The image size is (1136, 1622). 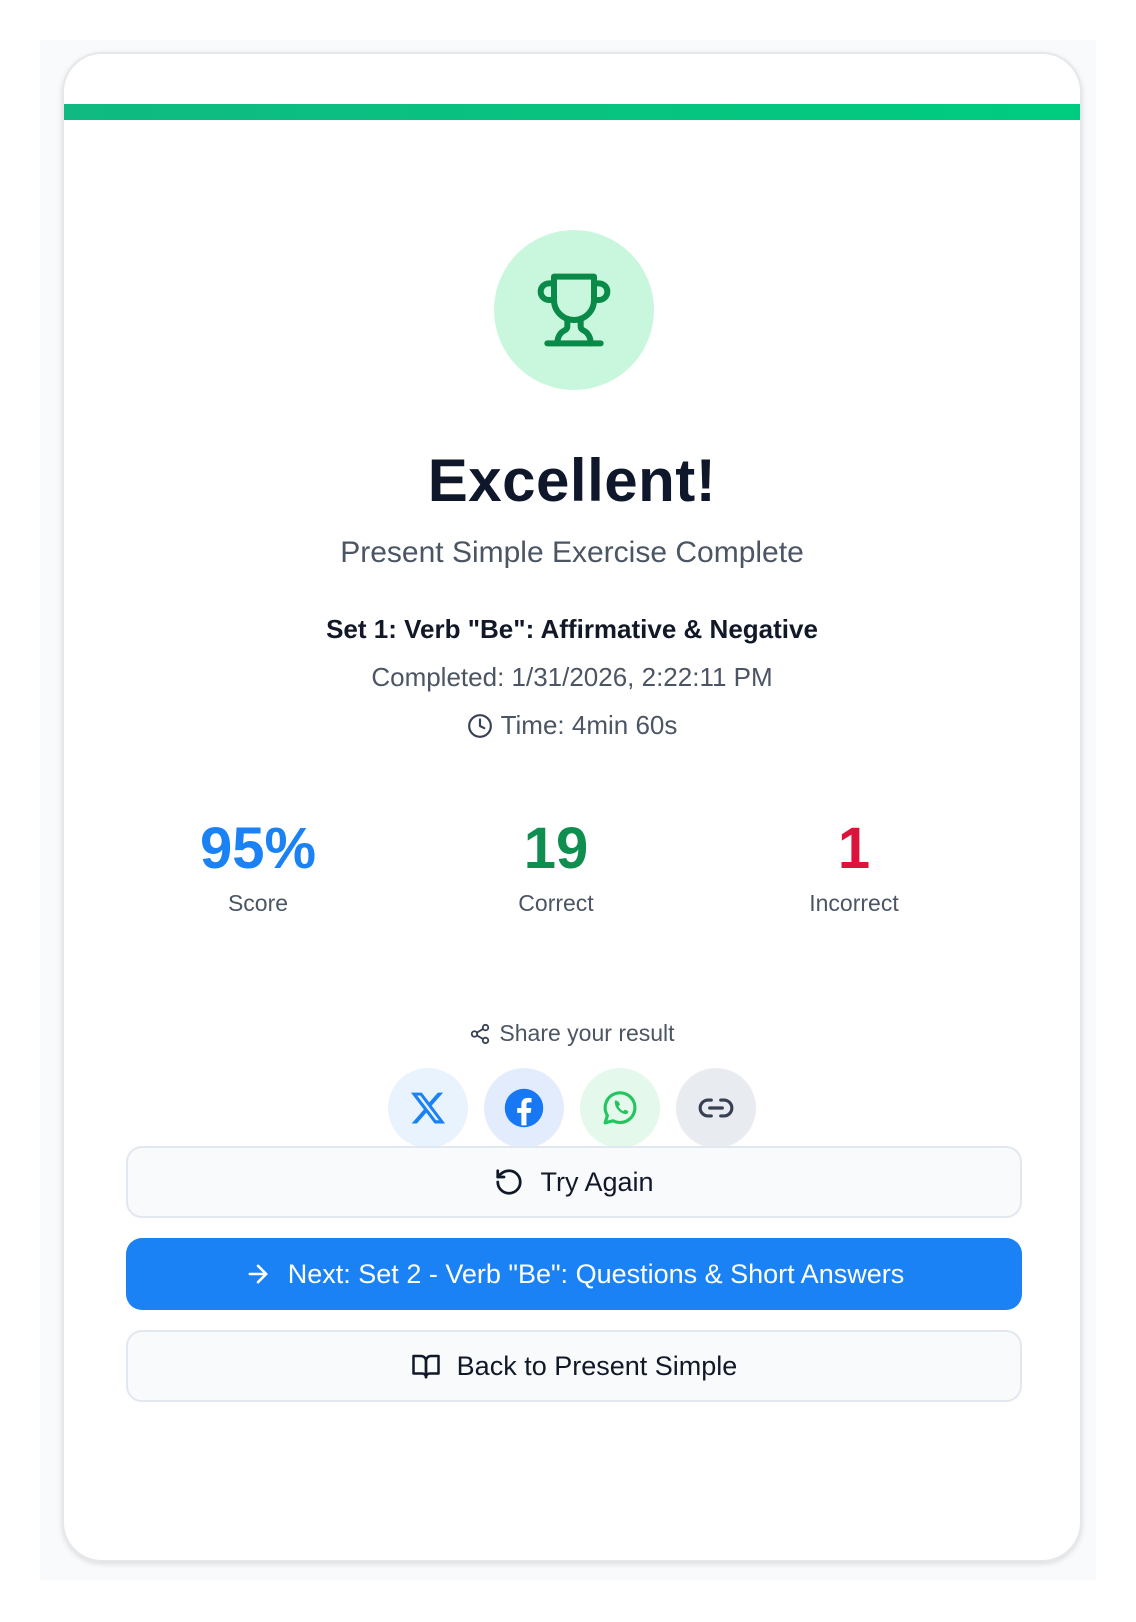 I want to click on try-again-button: Try Again, so click(x=574, y=1182).